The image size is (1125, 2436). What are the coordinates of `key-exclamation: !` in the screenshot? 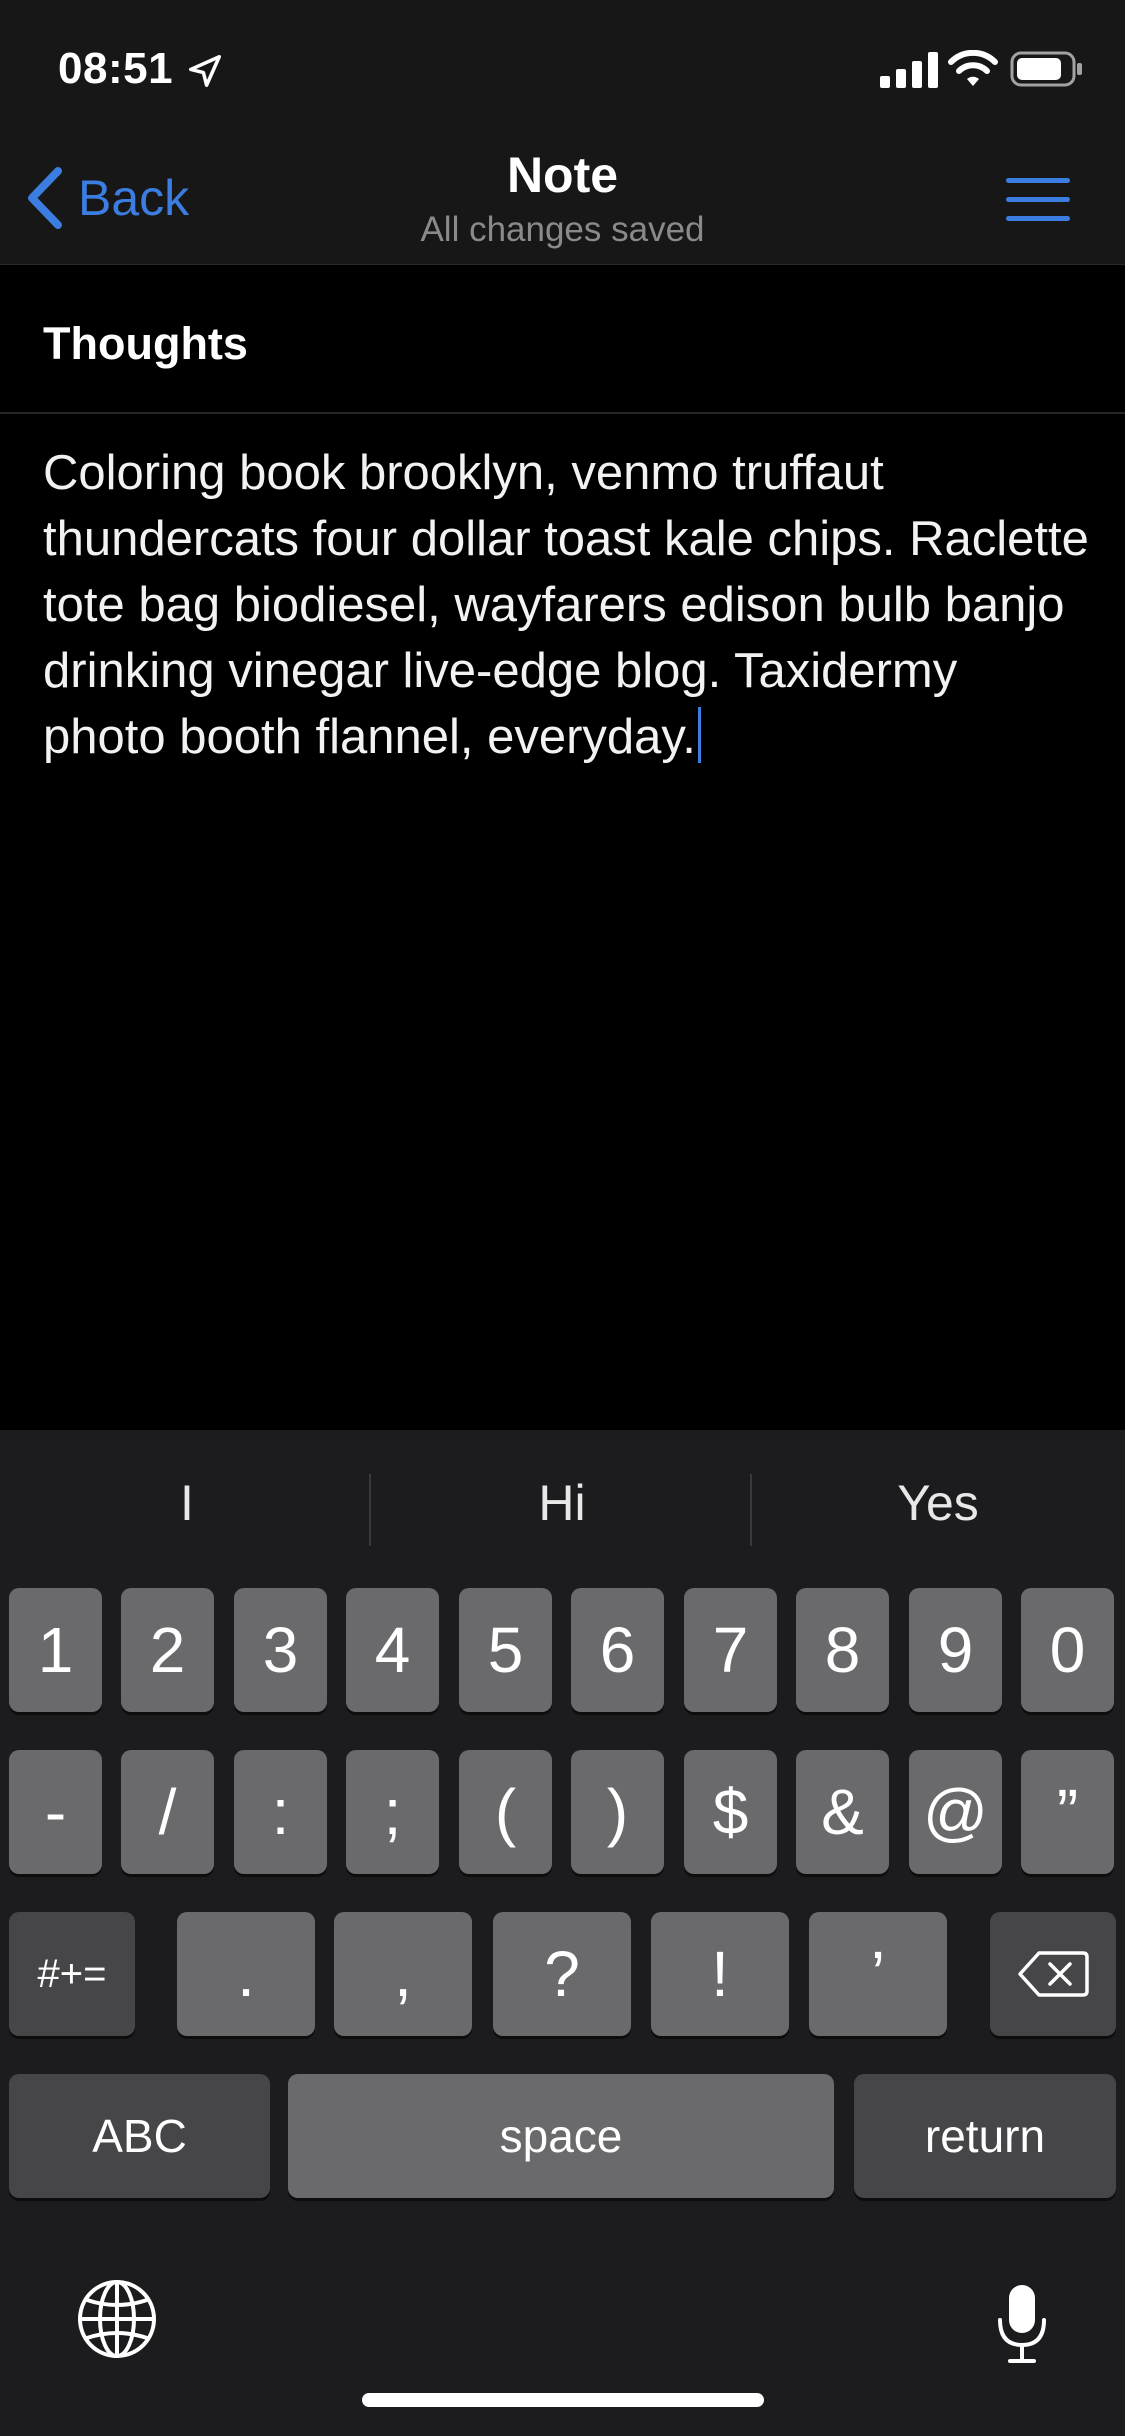 It's located at (720, 1974).